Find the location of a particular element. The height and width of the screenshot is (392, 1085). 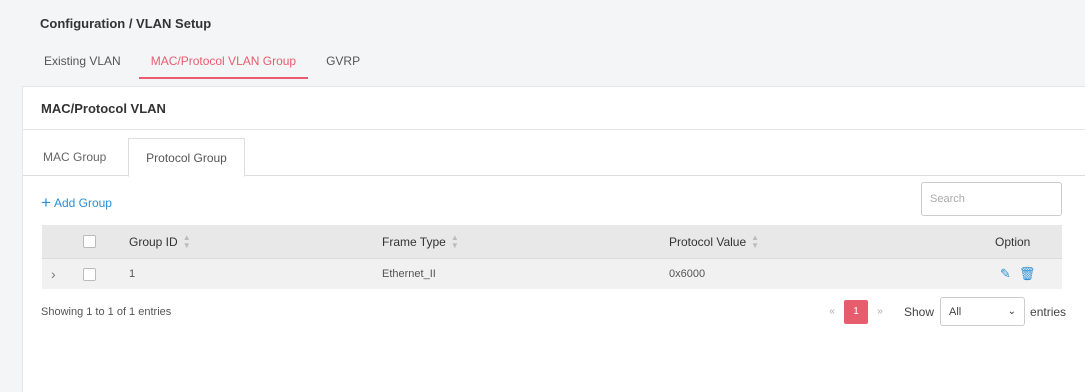

tab-mac-protocol-vlan-group: MAC/Protocol VLAN Group is located at coordinates (223, 61).